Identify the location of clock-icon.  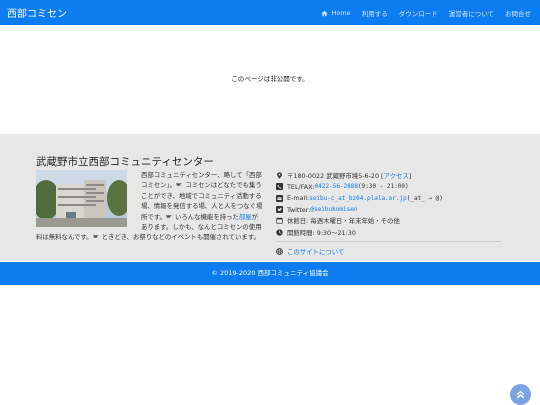
(279, 232).